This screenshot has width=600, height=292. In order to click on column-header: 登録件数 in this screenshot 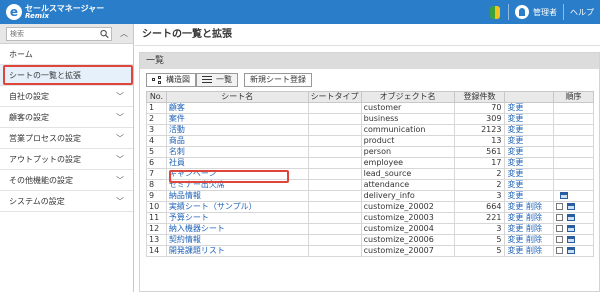, I will do `click(479, 97)`.